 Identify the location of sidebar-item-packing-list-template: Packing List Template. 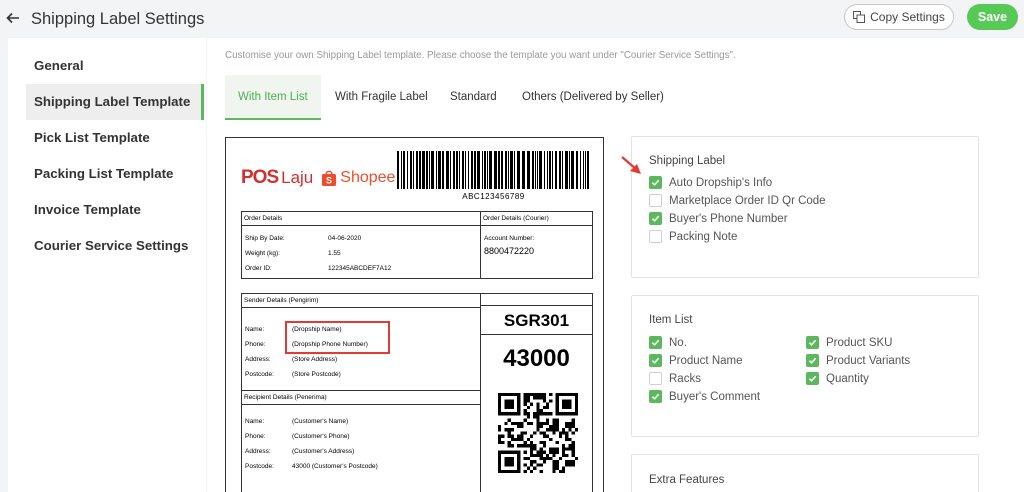
(115, 174).